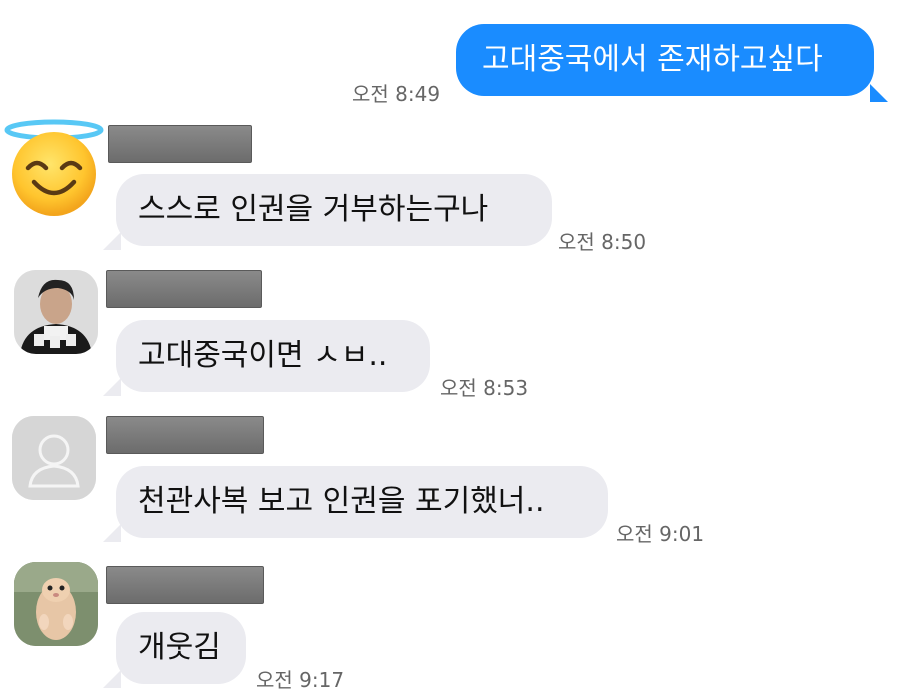  Describe the element at coordinates (54, 166) in the screenshot. I see `smiling-halo-emoji-icon` at that location.